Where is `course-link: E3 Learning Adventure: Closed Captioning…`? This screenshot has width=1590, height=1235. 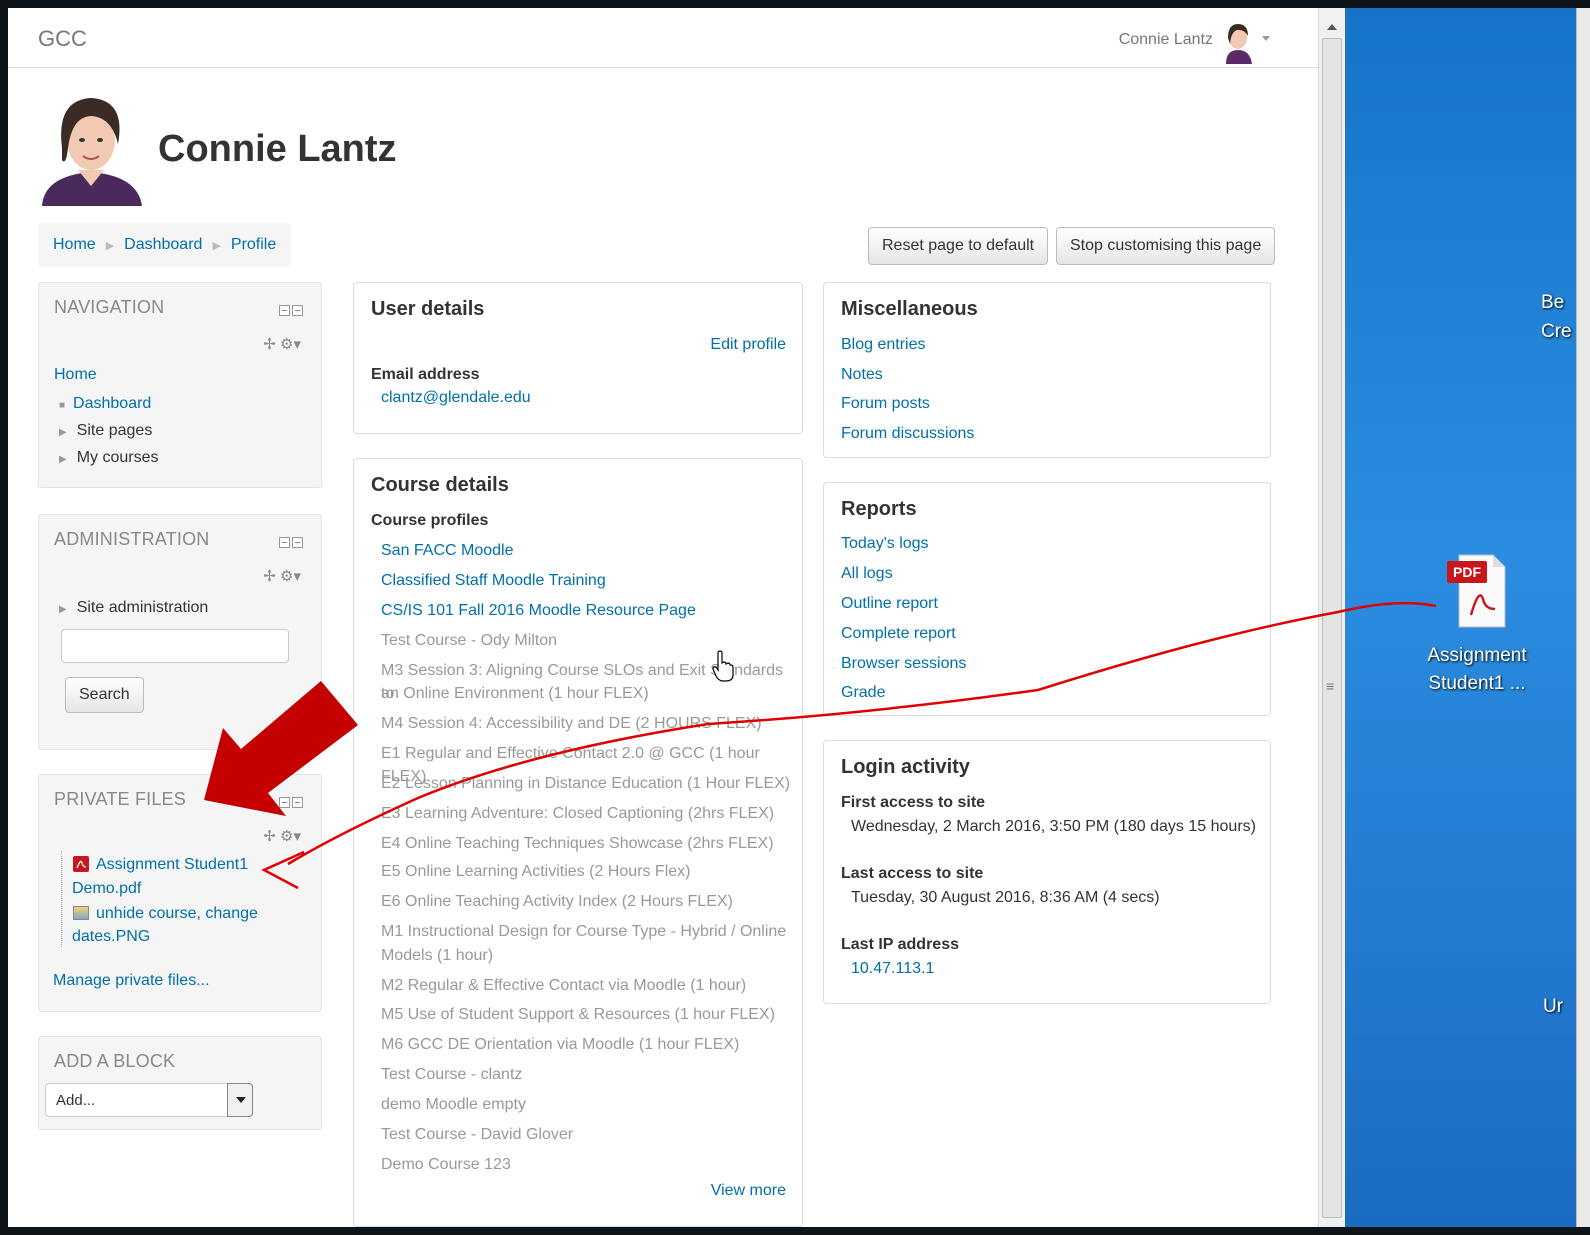 course-link: E3 Learning Adventure: Closed Captioning… is located at coordinates (586, 813).